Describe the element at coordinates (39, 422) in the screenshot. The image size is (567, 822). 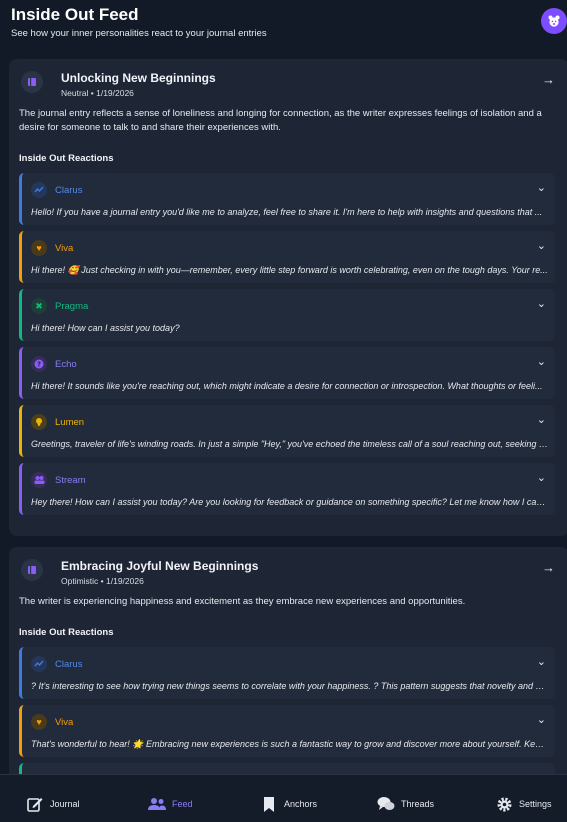
I see `lightbulb-icon` at that location.